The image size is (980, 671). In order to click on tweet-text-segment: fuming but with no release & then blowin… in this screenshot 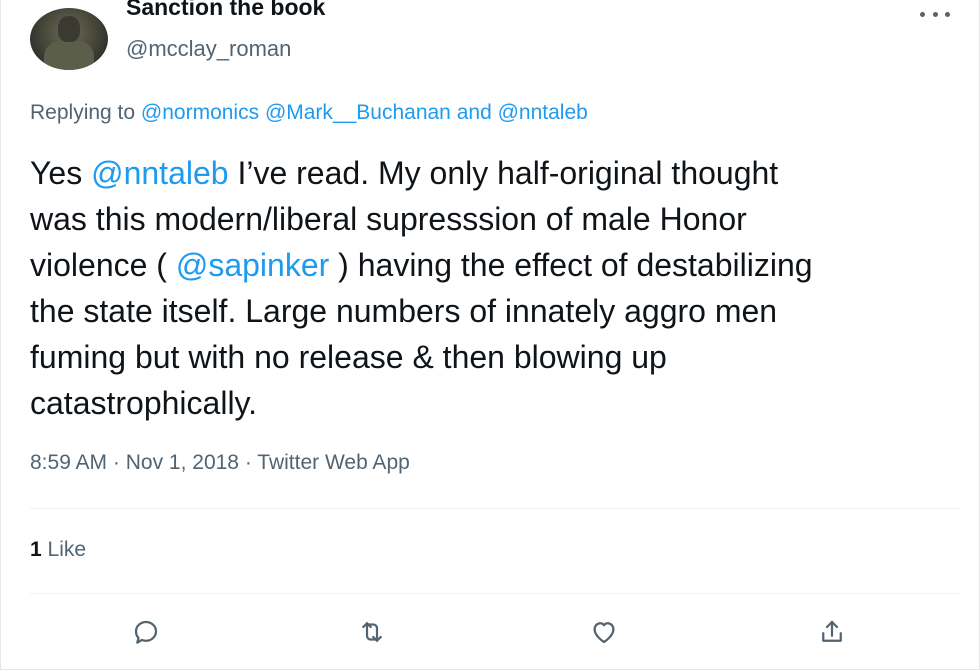, I will do `click(348, 357)`.